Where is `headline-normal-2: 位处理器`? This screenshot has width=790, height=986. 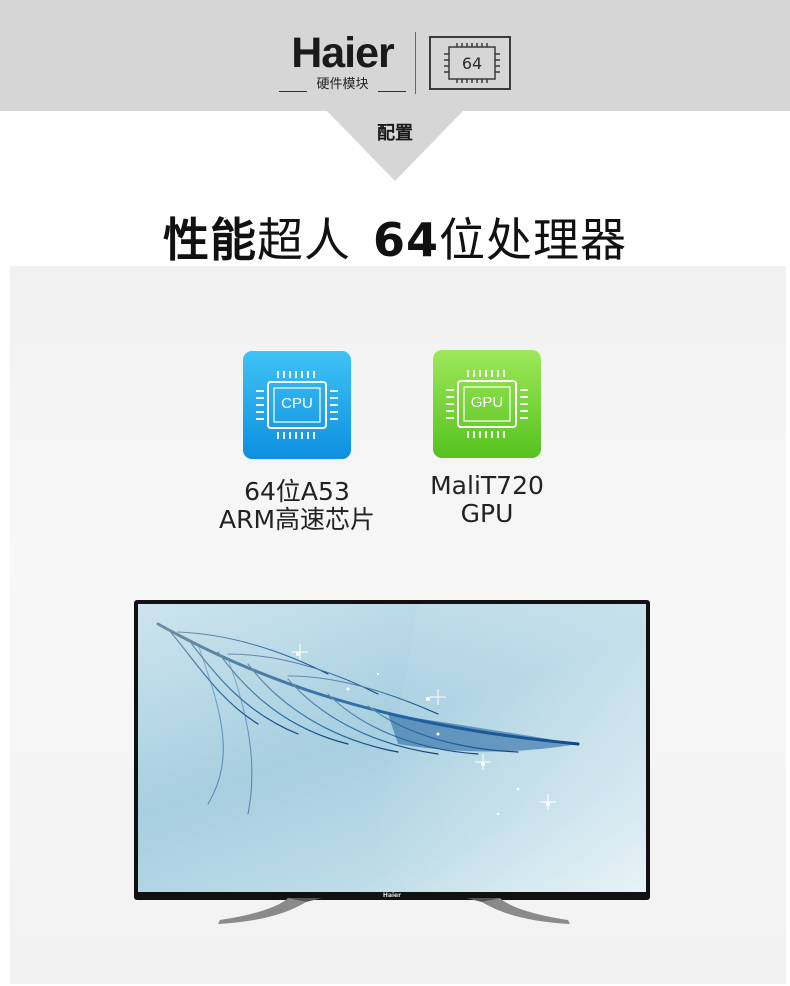
headline-normal-2: 位处理器 is located at coordinates (533, 240).